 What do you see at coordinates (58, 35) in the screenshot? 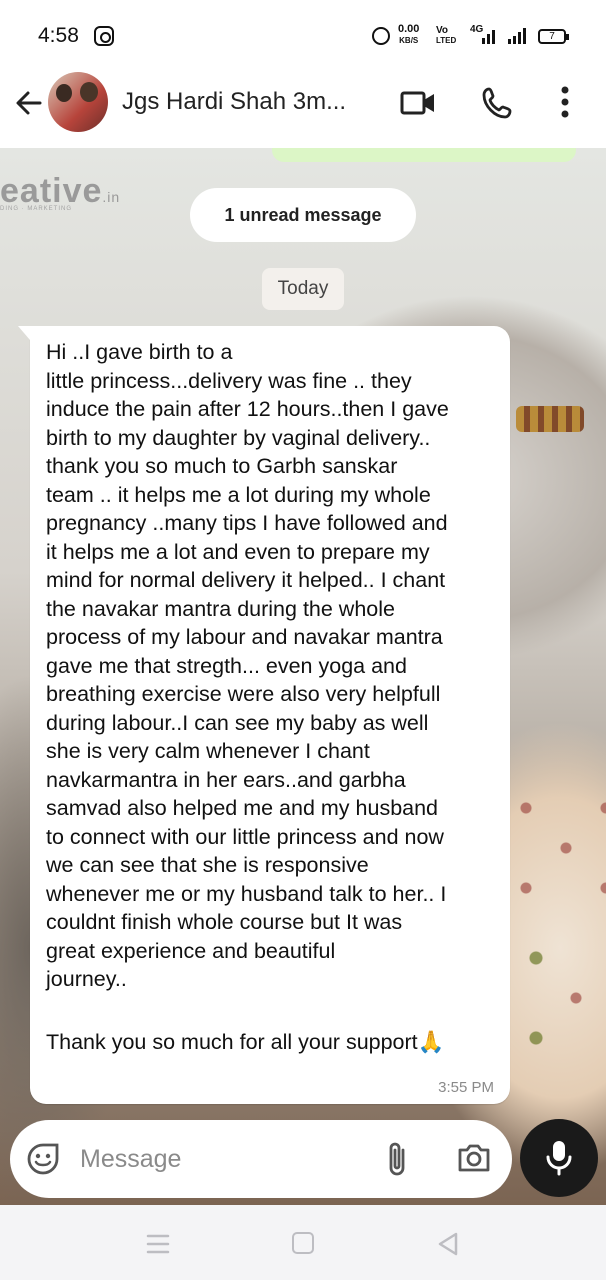
I see `status-time: 4:58` at bounding box center [58, 35].